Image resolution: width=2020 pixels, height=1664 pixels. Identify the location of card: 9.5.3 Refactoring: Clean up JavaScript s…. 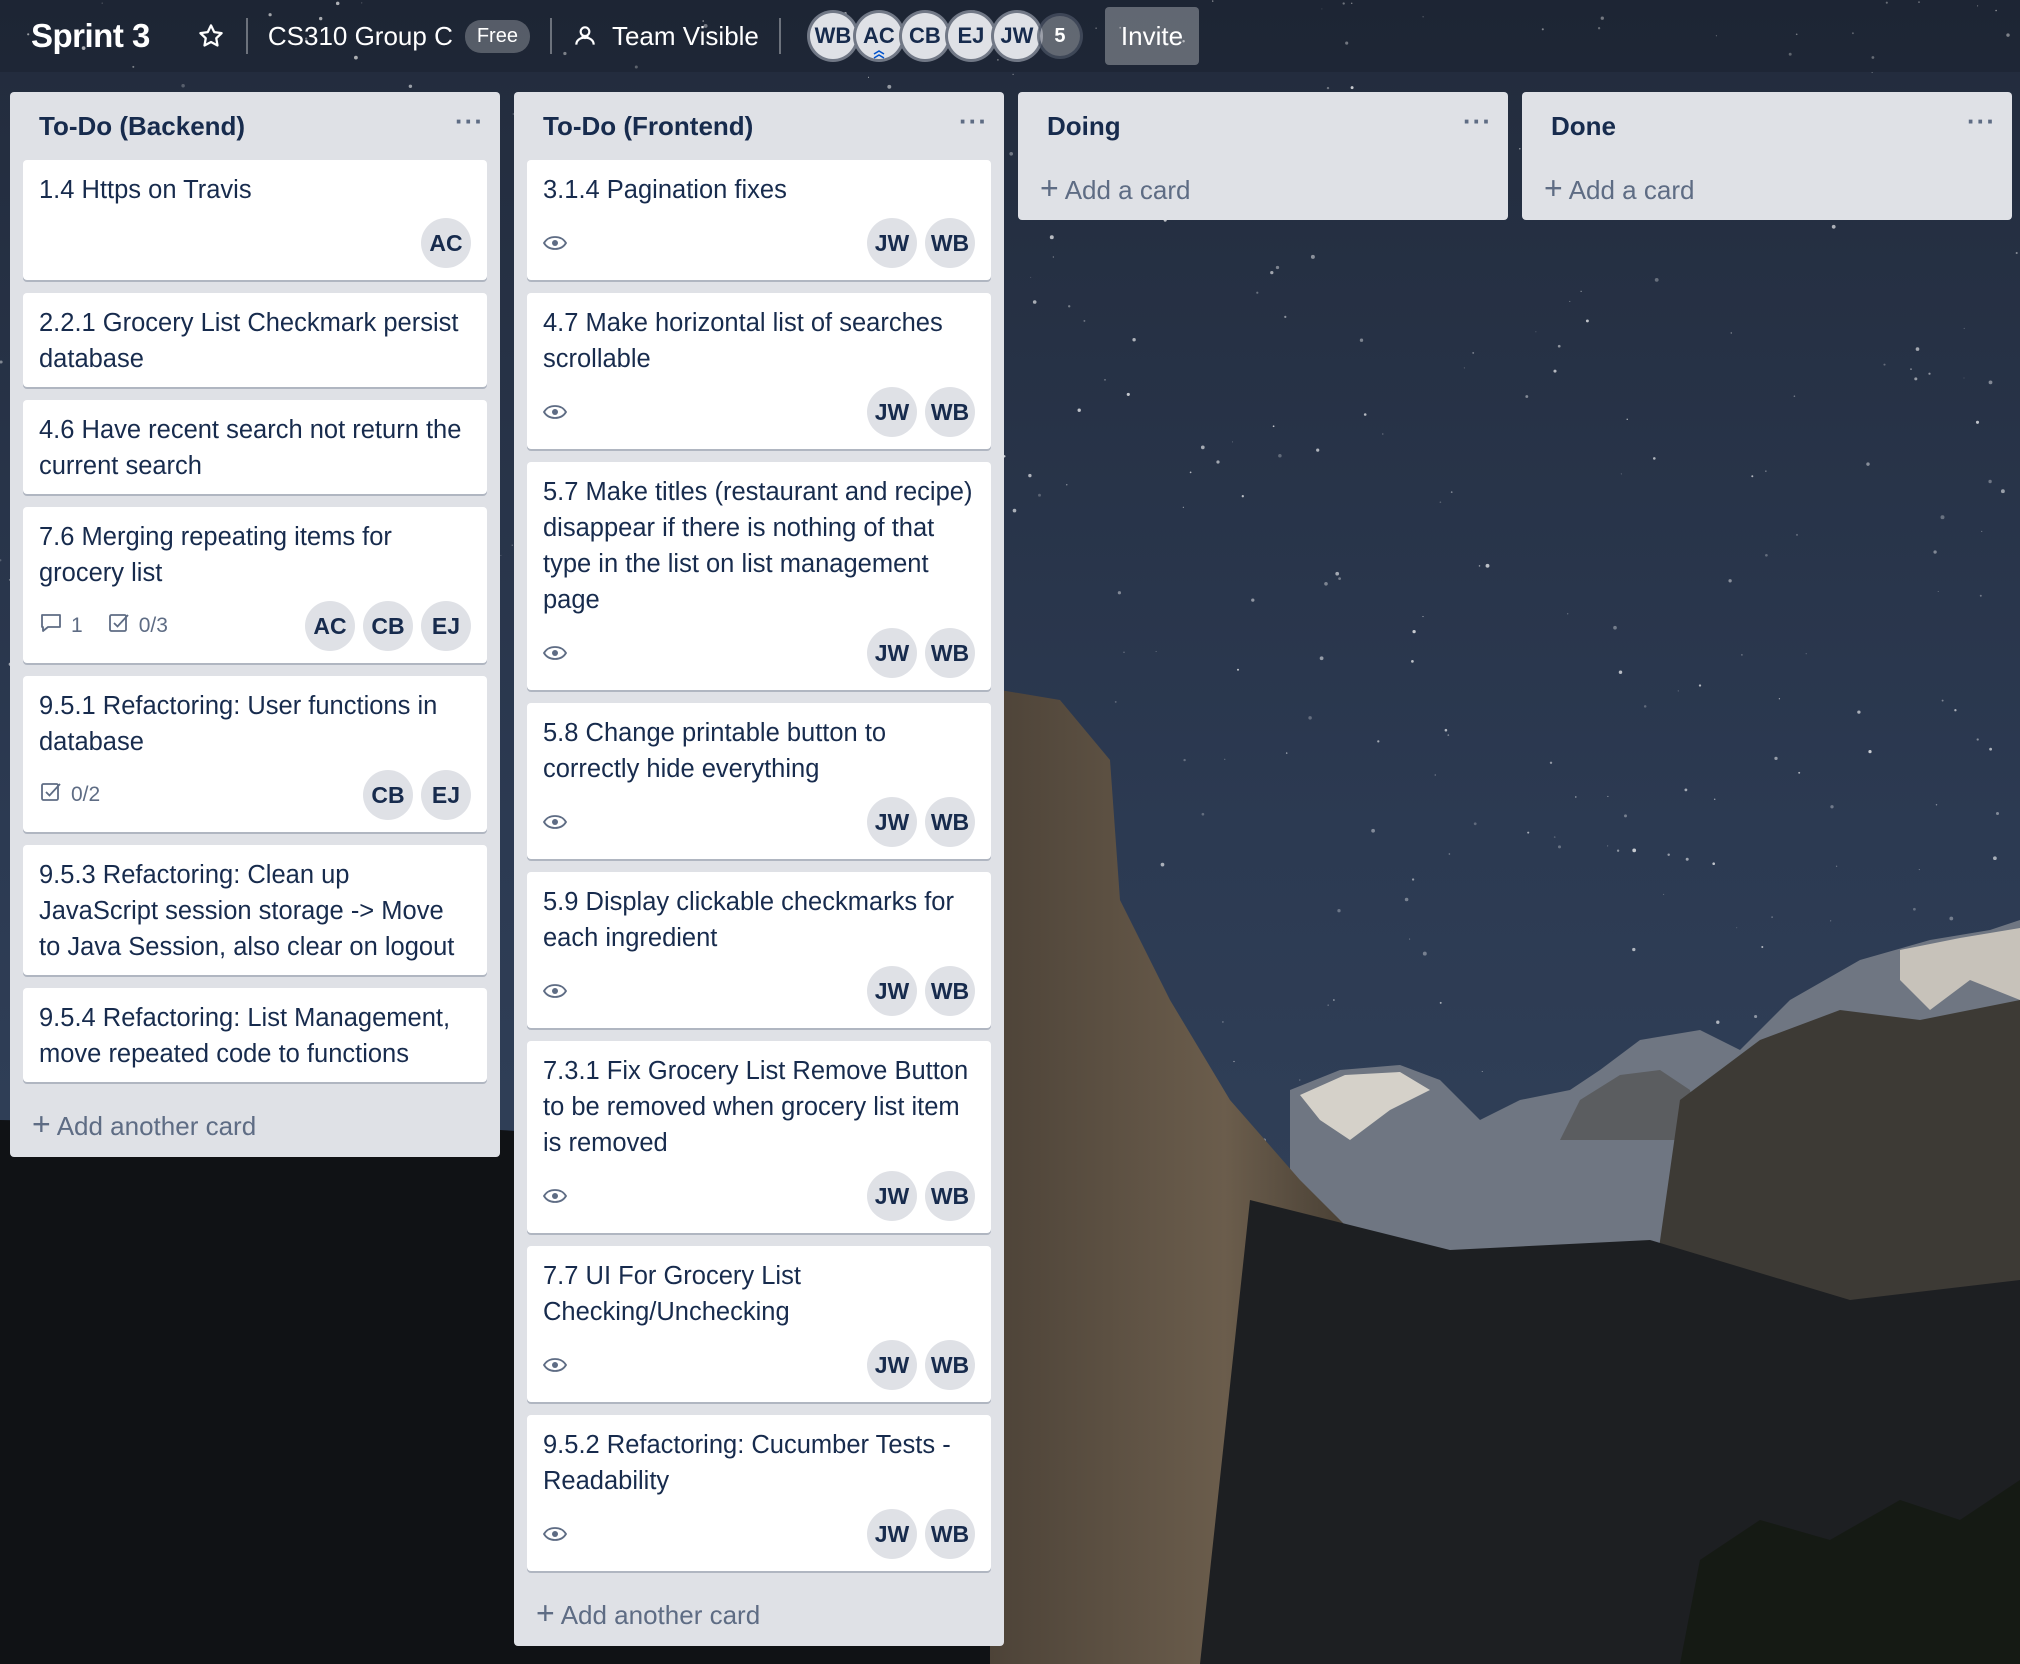
(255, 910).